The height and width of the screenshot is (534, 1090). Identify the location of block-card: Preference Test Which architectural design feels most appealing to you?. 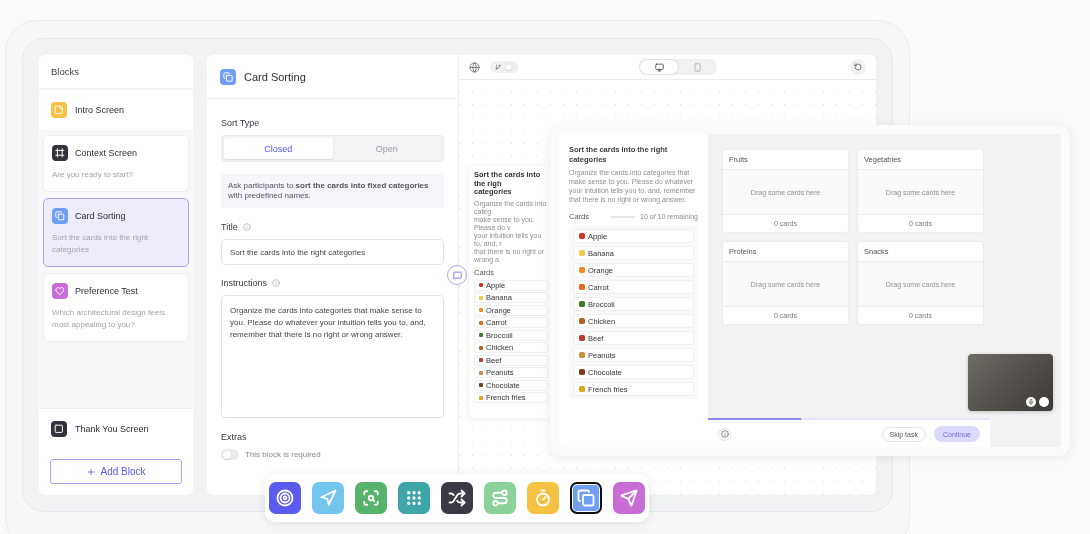
(116, 307).